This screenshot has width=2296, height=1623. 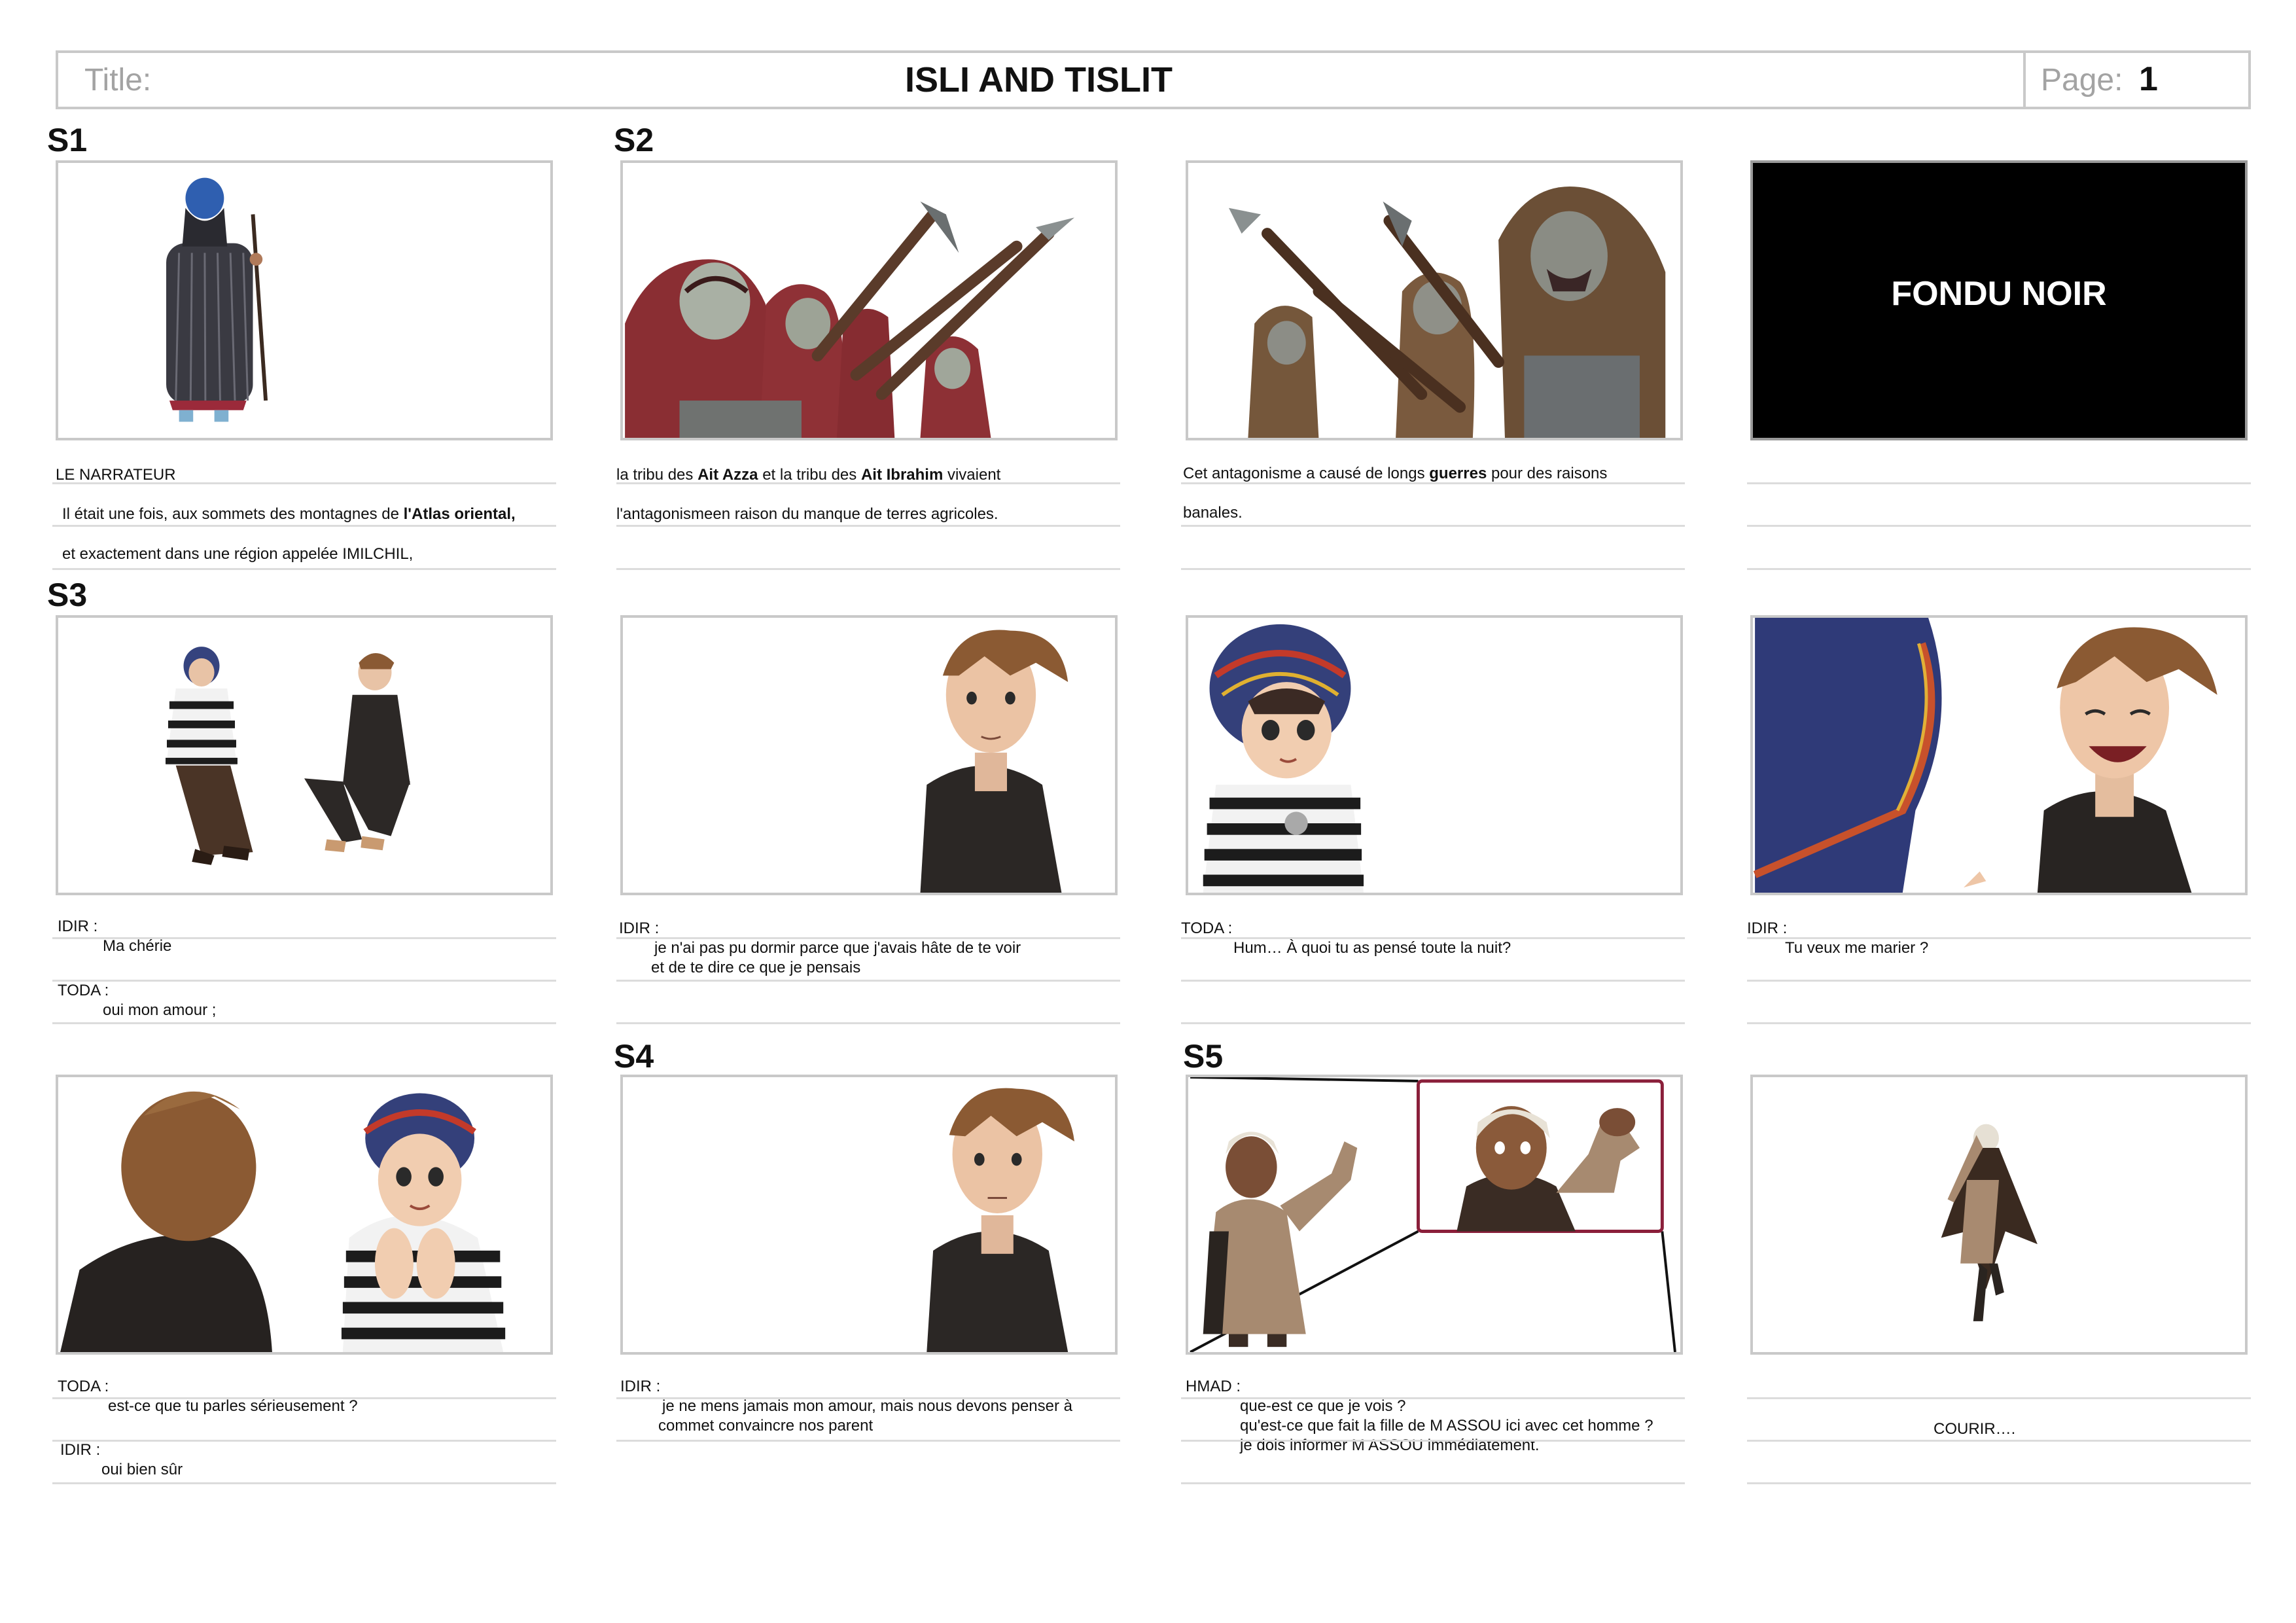 I want to click on scene-label-s1: S1, so click(x=67, y=140).